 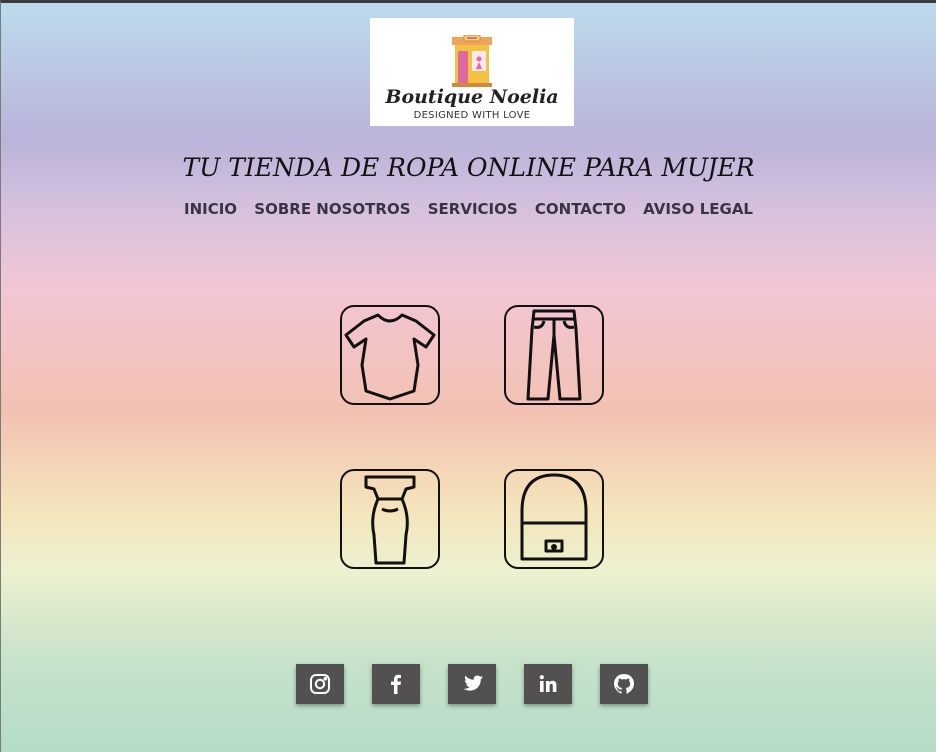 I want to click on shop-icon, so click(x=472, y=61).